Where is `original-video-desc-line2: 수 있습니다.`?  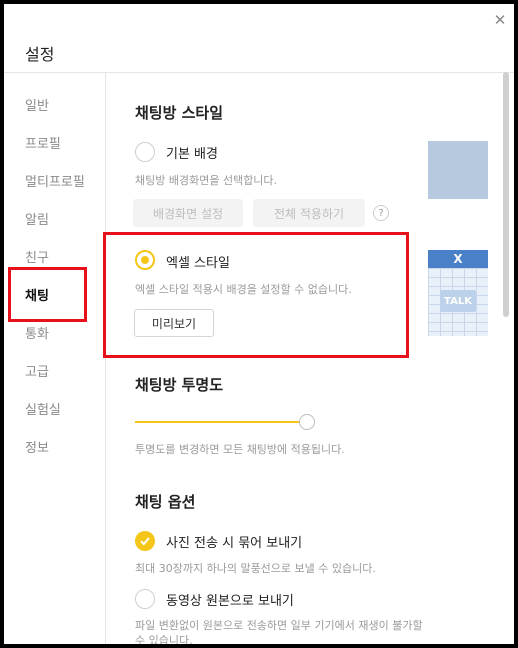
original-video-desc-line2: 수 있습니다. is located at coordinates (164, 639).